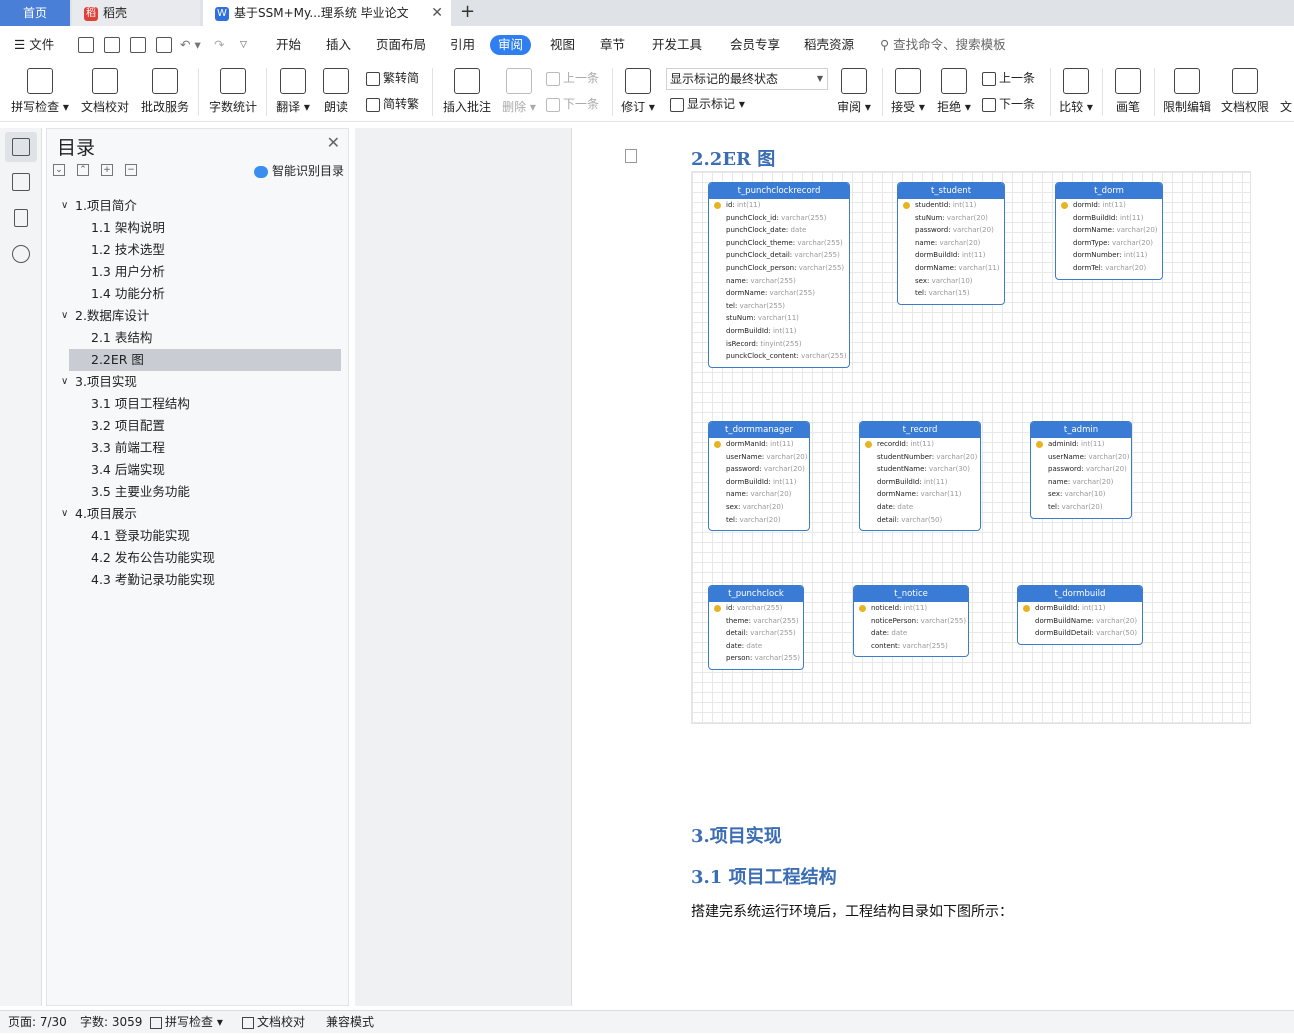  I want to click on nav-pane-icon, so click(21, 182).